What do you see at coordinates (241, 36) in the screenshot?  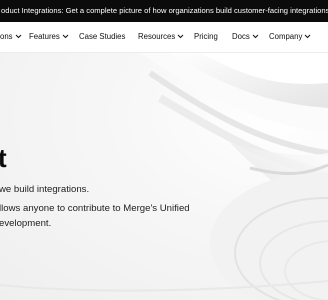 I see `nav-item-label: Docs` at bounding box center [241, 36].